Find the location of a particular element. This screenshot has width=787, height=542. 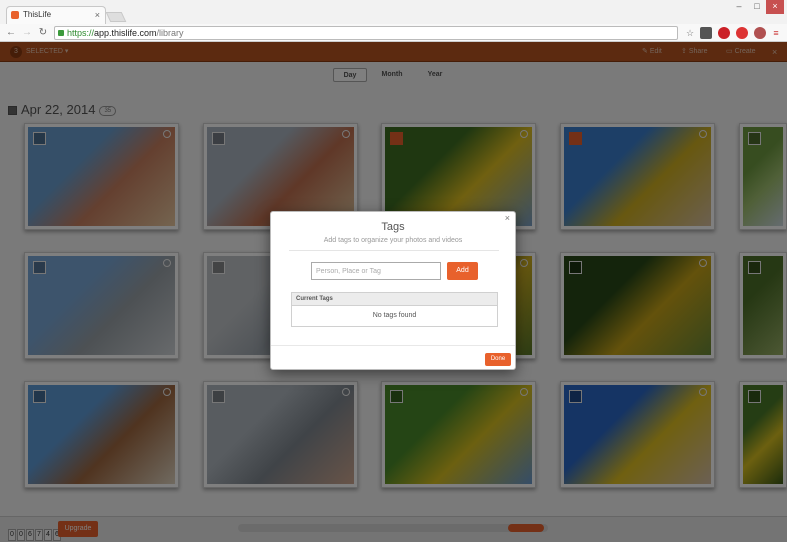

no-tags-message: No tags found is located at coordinates (394, 315).